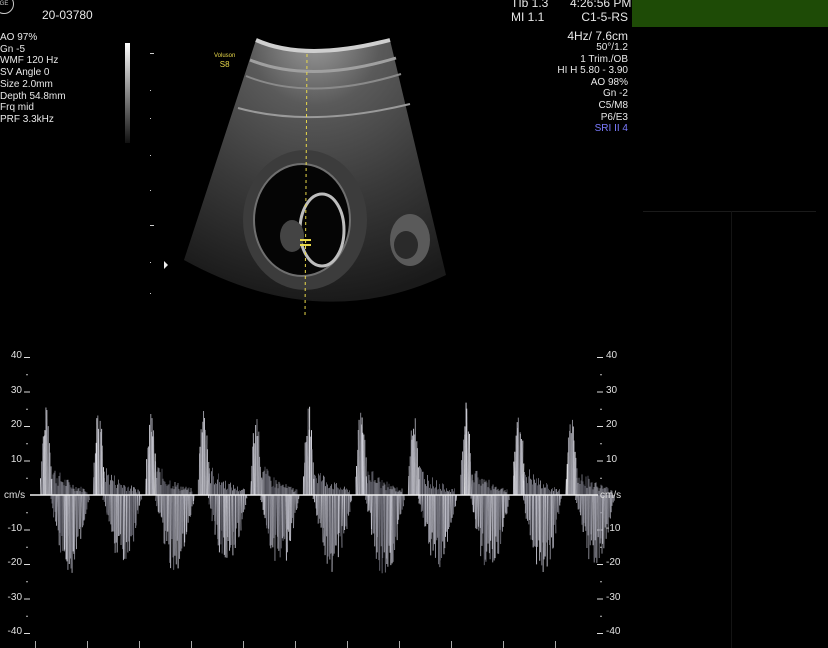  What do you see at coordinates (612, 355) in the screenshot?
I see `right-tick-label: 40` at bounding box center [612, 355].